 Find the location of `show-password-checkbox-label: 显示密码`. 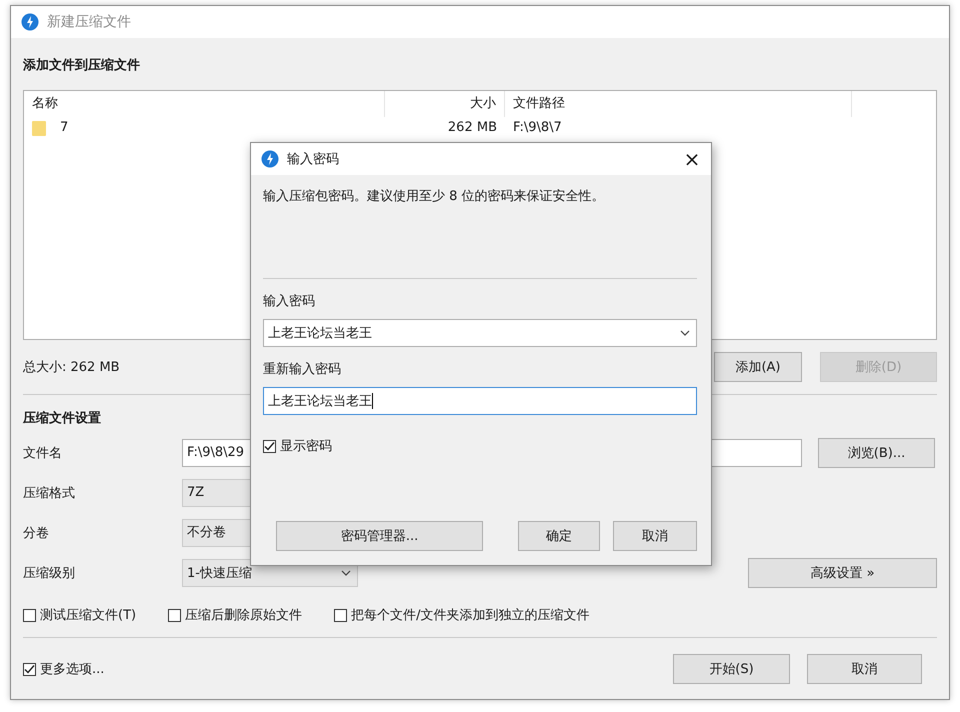

show-password-checkbox-label: 显示密码 is located at coordinates (480, 446).